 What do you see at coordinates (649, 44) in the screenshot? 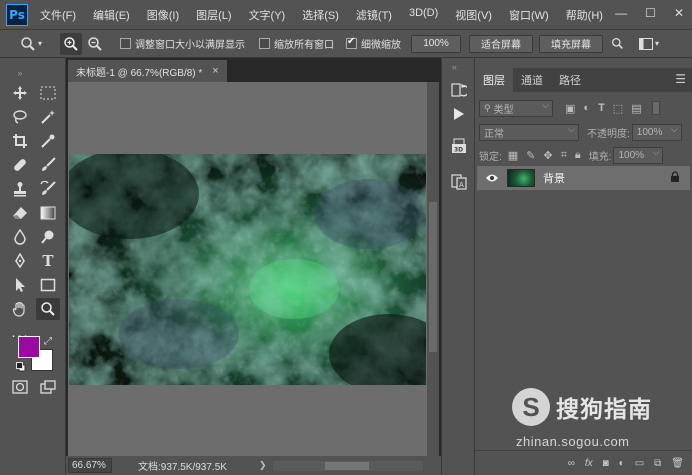
I see `workspace-switcher-icon: ▾` at bounding box center [649, 44].